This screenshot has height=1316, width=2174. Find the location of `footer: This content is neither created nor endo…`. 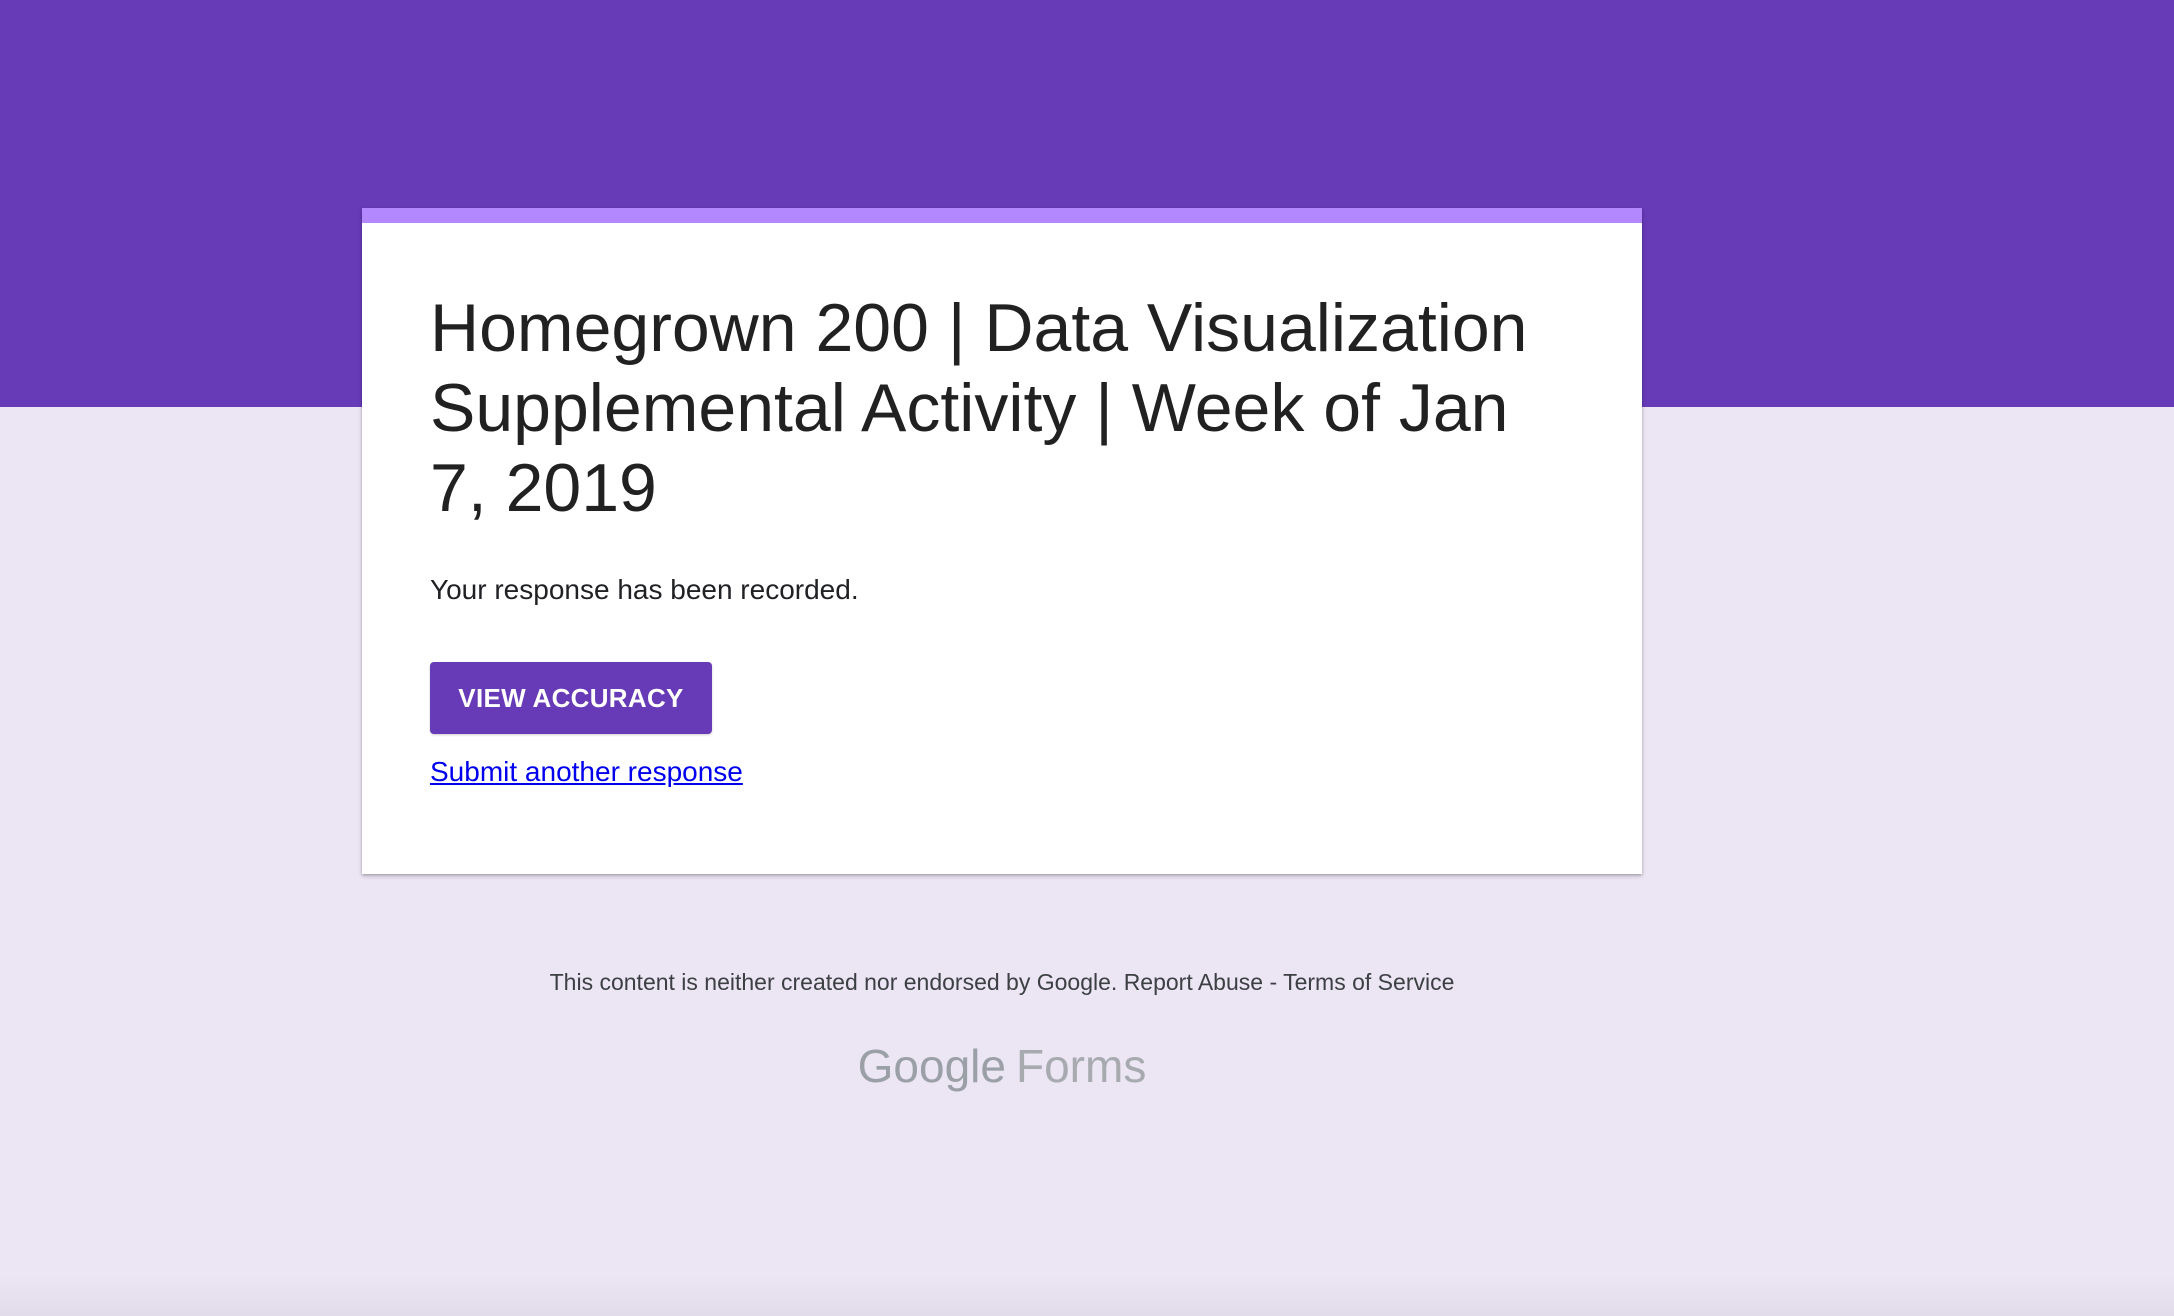

footer: This content is neither created nor endo… is located at coordinates (1002, 982).